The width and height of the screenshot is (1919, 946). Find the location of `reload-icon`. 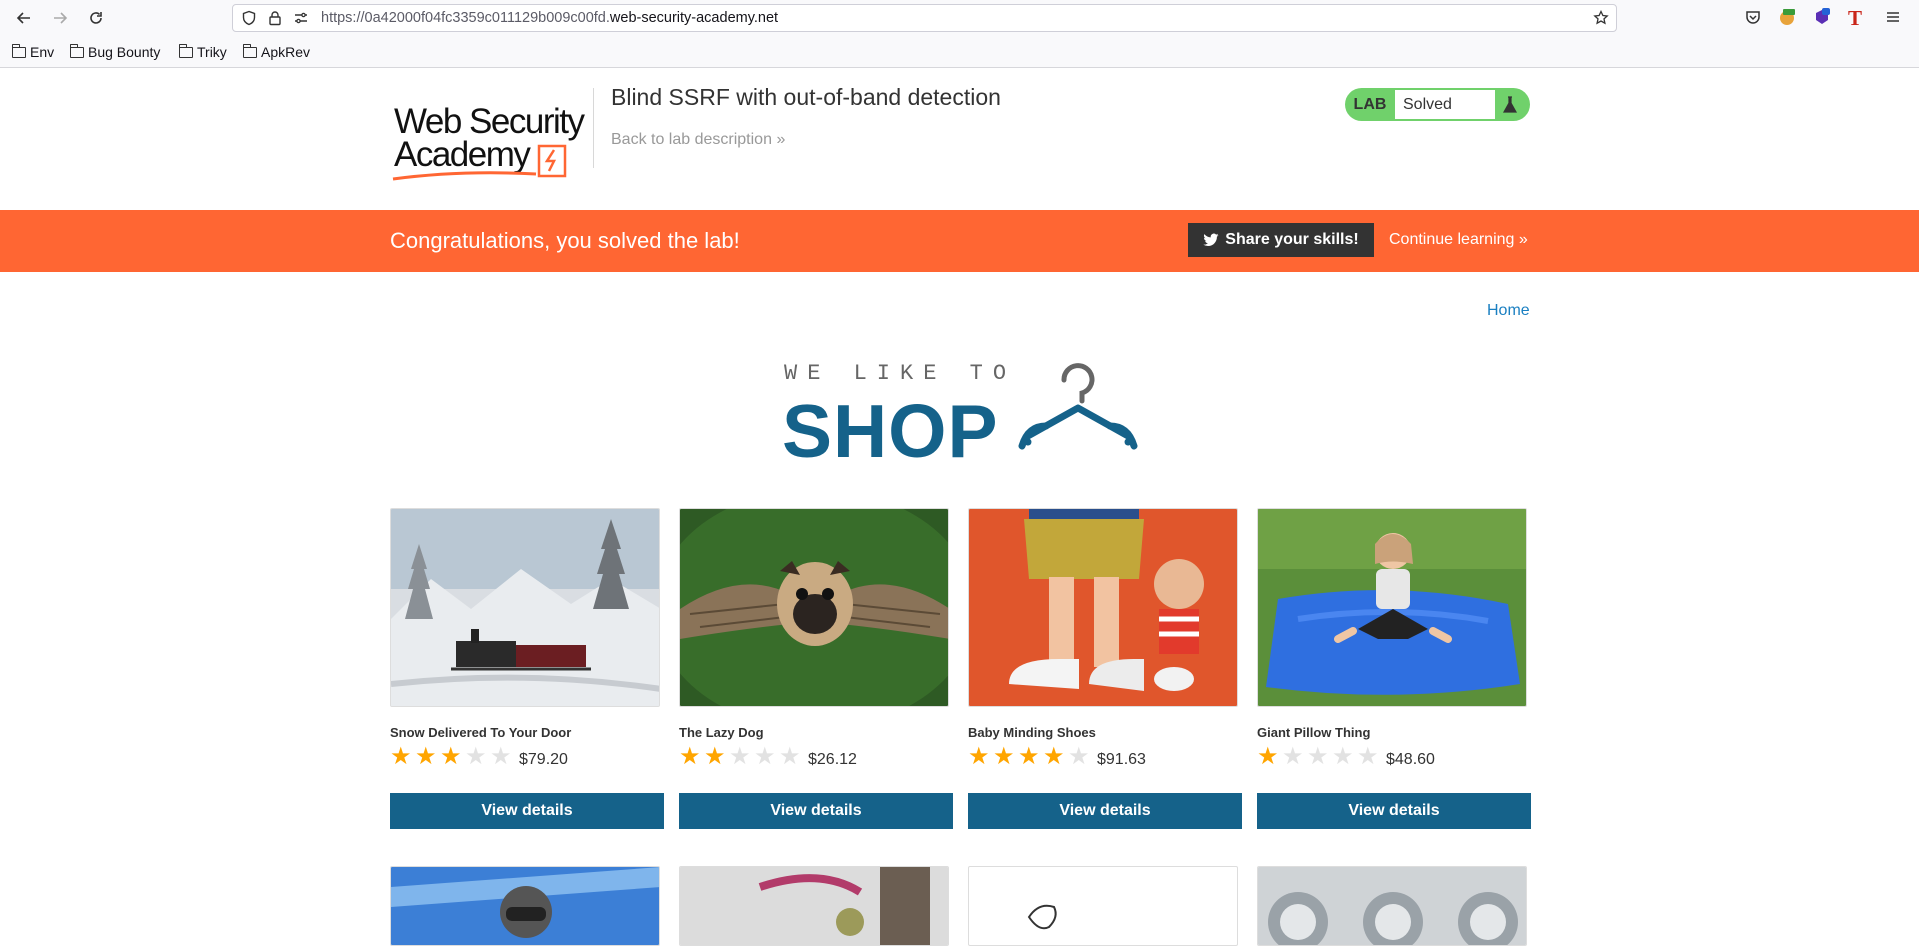

reload-icon is located at coordinates (96, 18).